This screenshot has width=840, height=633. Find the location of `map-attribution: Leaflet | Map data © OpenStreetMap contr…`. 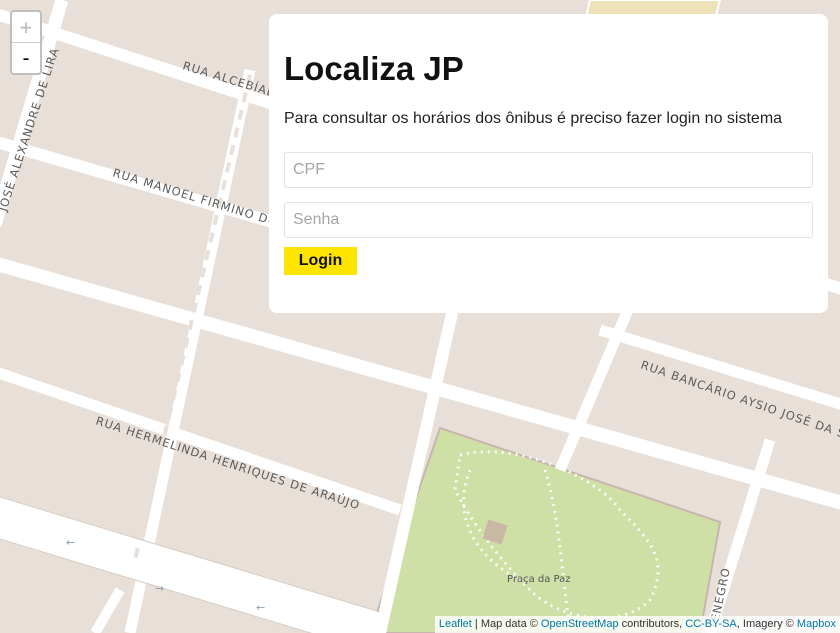

map-attribution: Leaflet | Map data © OpenStreetMap contr… is located at coordinates (637, 624).